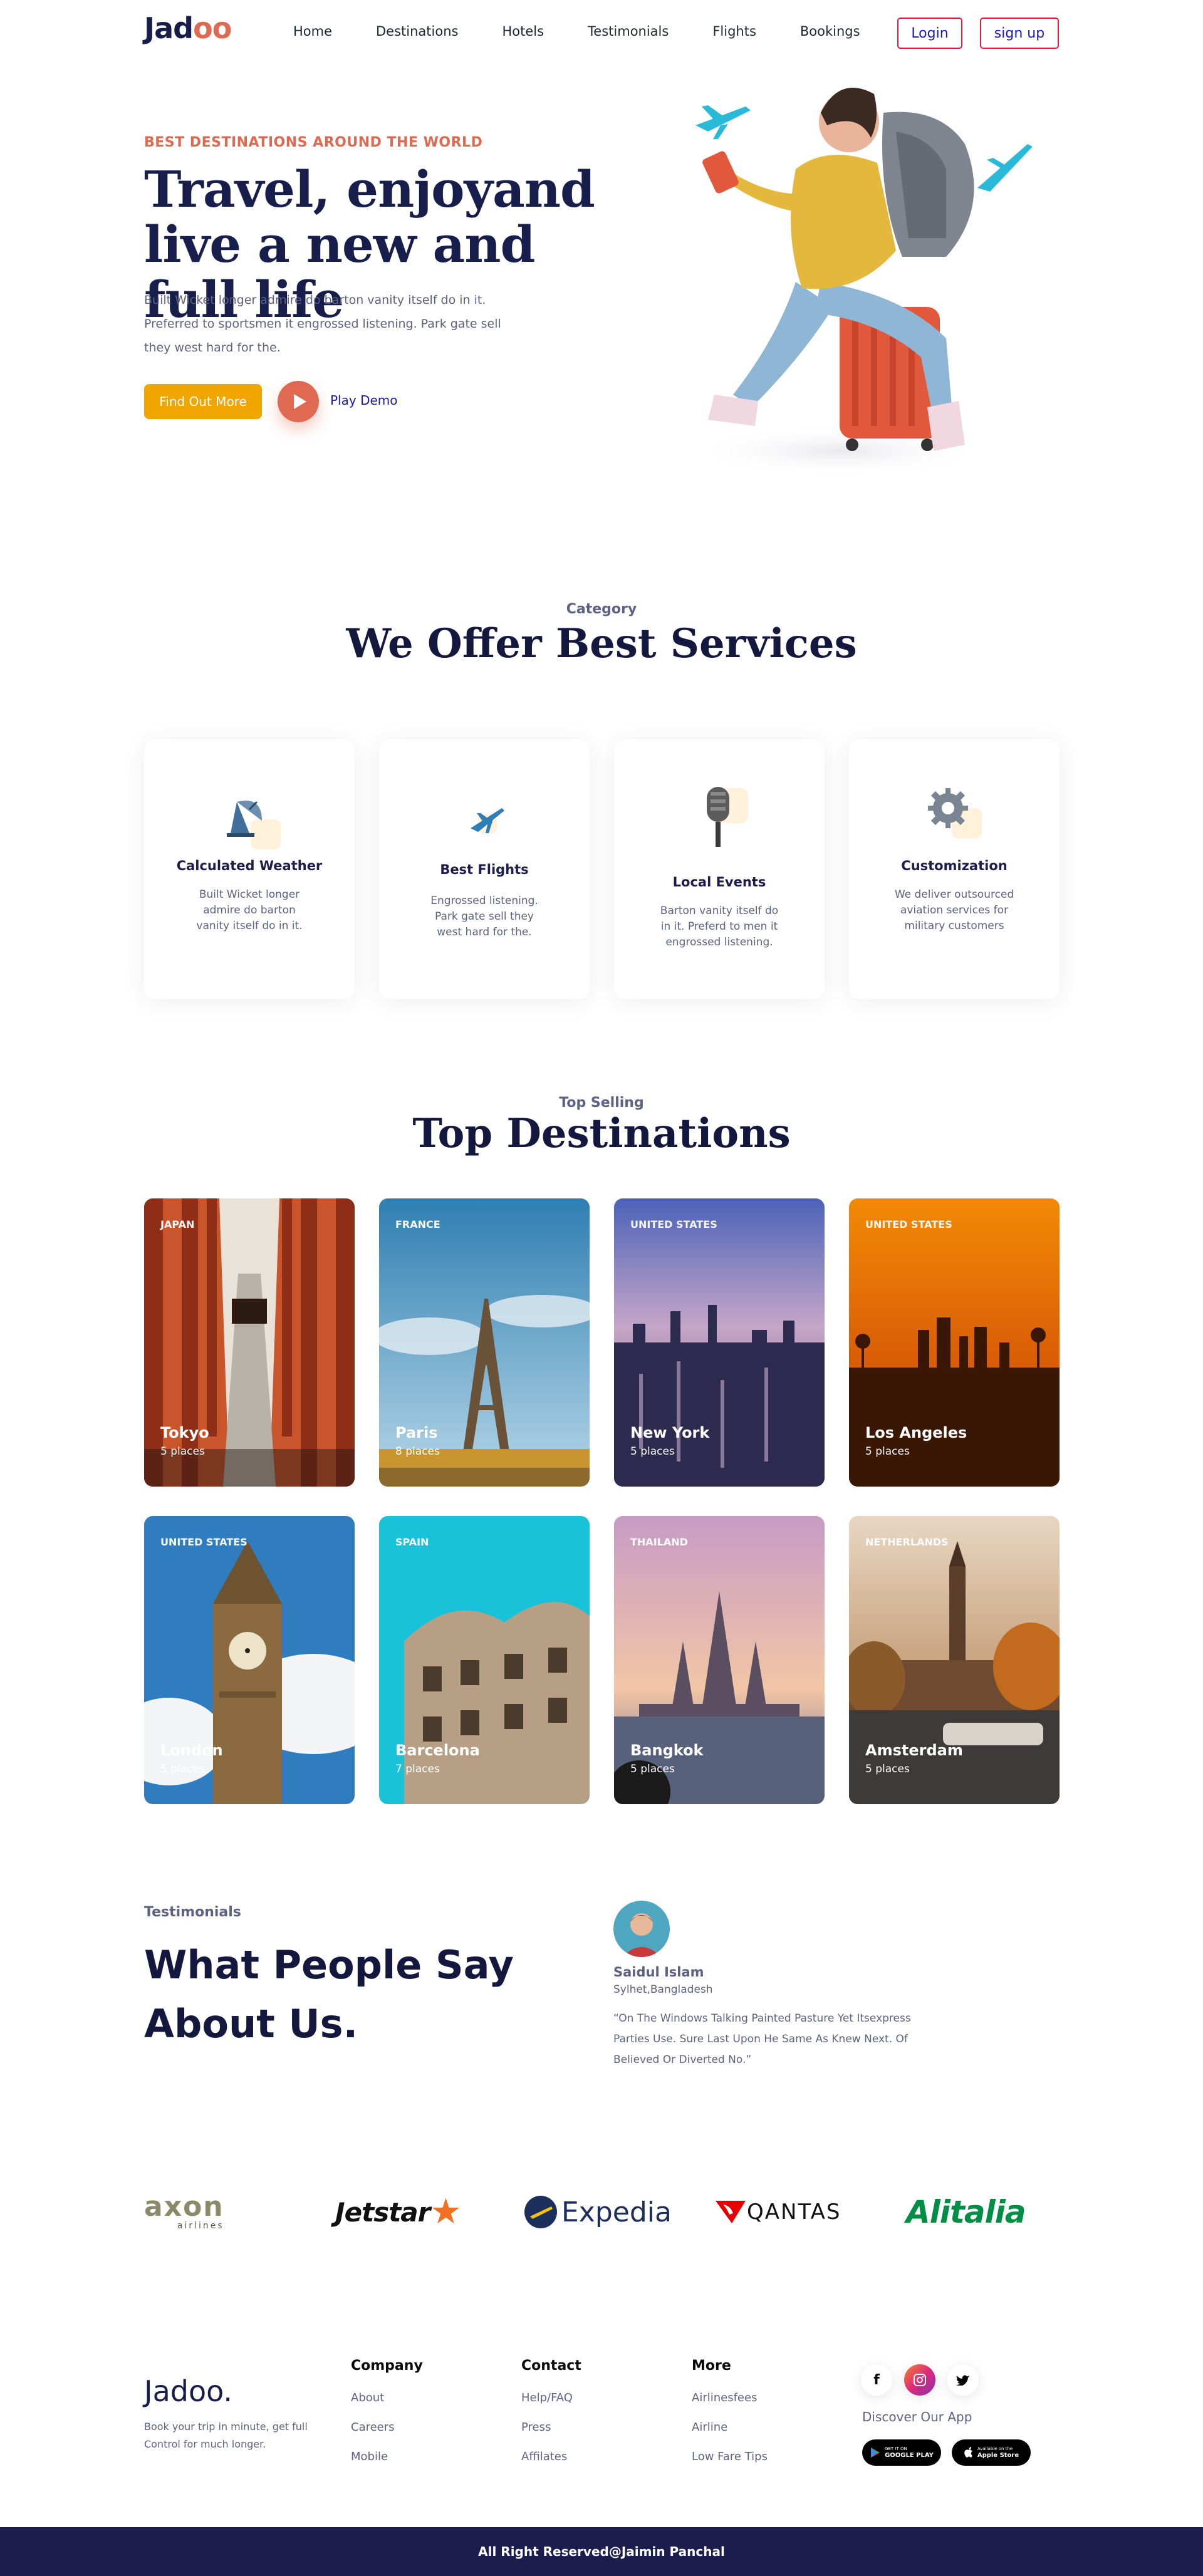 Image resolution: width=1203 pixels, height=2576 pixels. What do you see at coordinates (417, 1224) in the screenshot?
I see `destination-country: FRANCE` at bounding box center [417, 1224].